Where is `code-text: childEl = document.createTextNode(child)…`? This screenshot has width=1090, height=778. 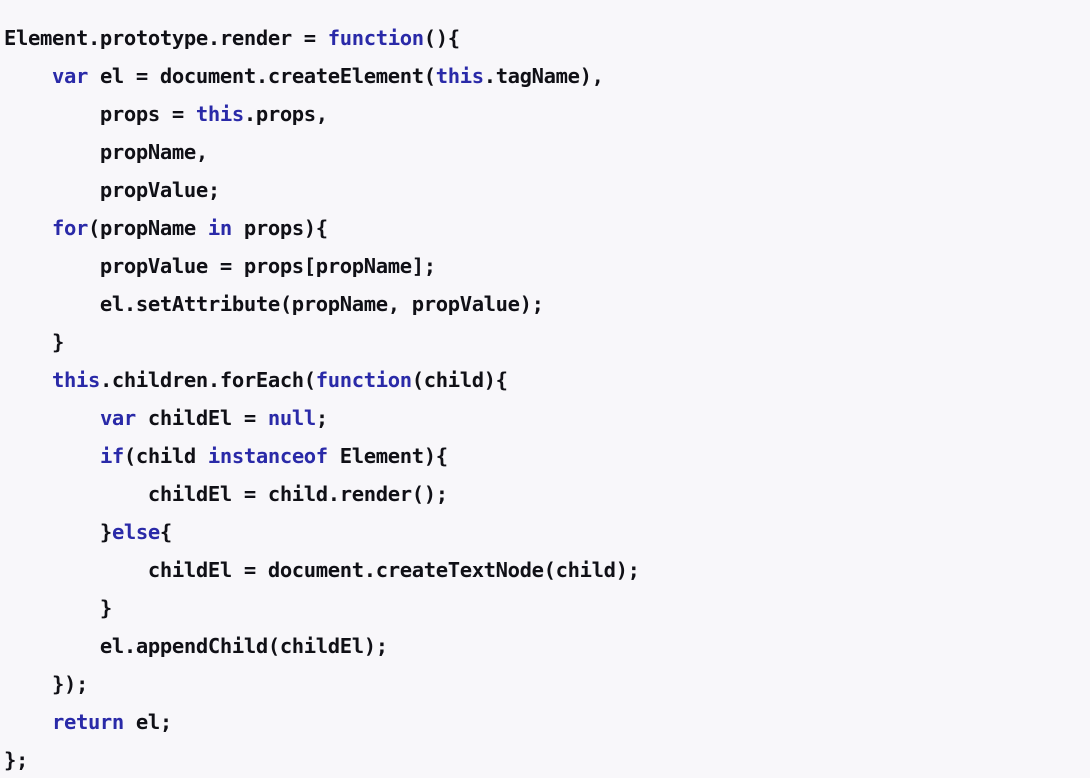
code-text: childEl = document.createTextNode(child)… is located at coordinates (322, 570).